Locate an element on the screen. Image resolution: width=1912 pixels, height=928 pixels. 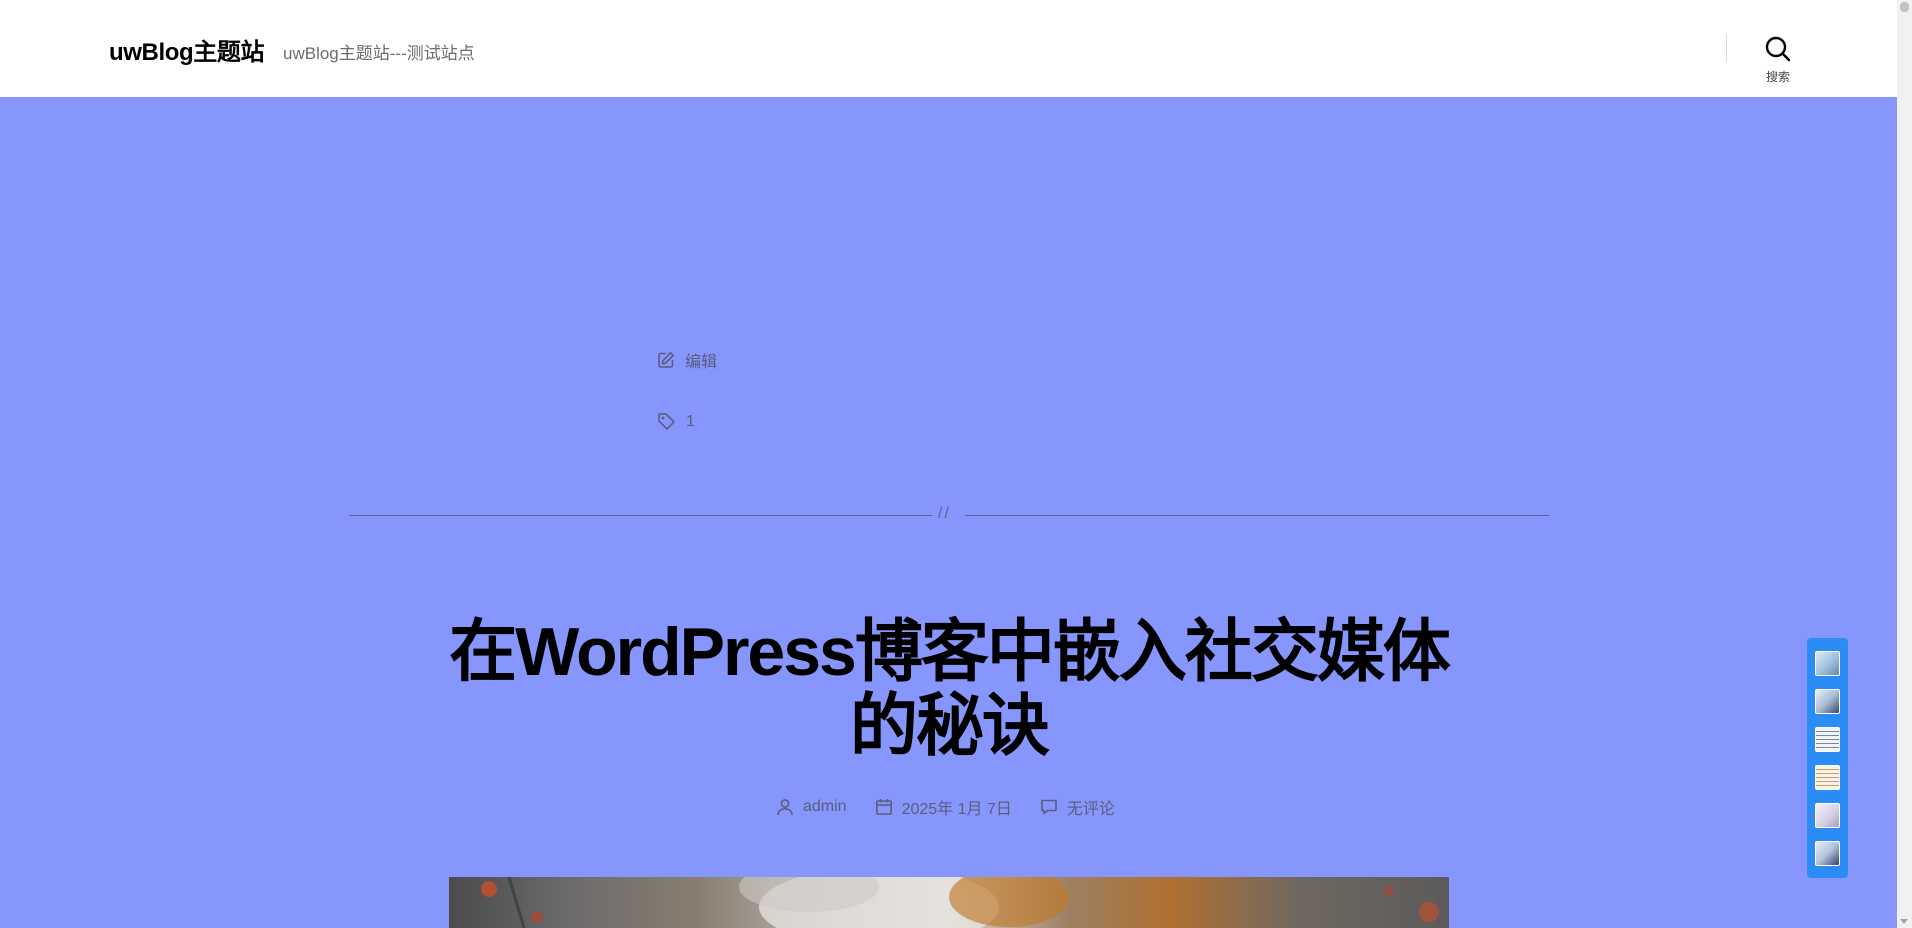
post-meta: admin 2025年 1月 7日 无评论 is located at coordinates (945, 807).